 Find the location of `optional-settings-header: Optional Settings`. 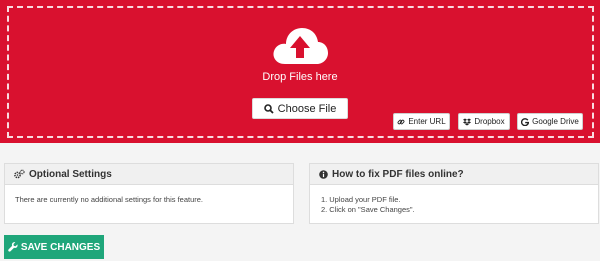

optional-settings-header: Optional Settings is located at coordinates (149, 174).